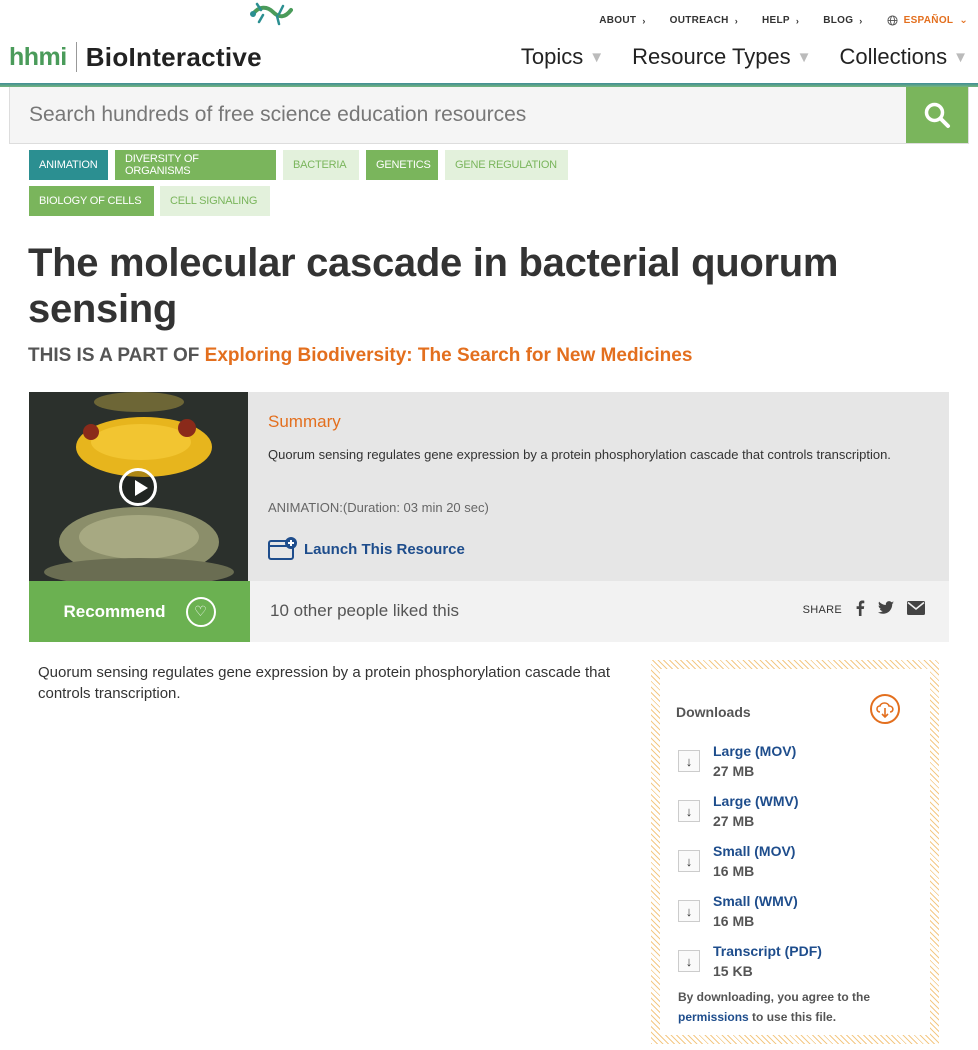  Describe the element at coordinates (713, 1017) in the screenshot. I see `permissions-link: permissions` at that location.